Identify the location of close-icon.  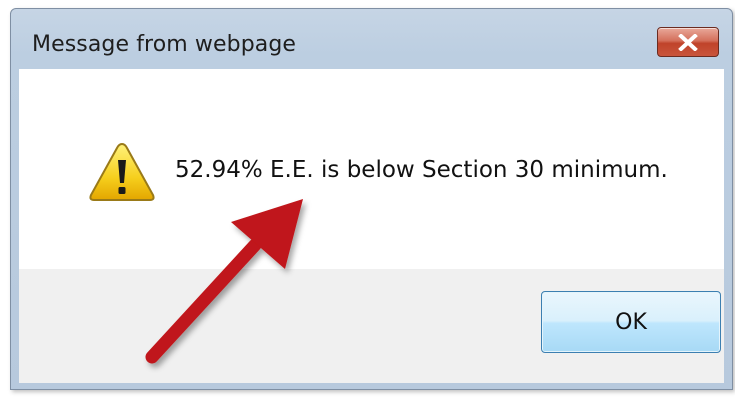
(688, 42).